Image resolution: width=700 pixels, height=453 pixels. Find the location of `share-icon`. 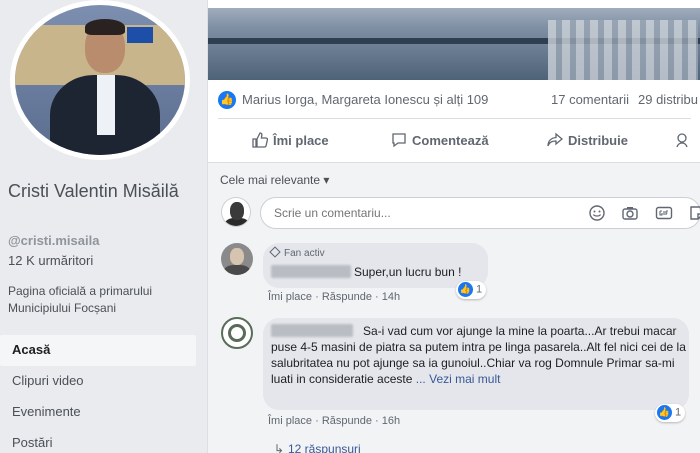

share-icon is located at coordinates (555, 139).